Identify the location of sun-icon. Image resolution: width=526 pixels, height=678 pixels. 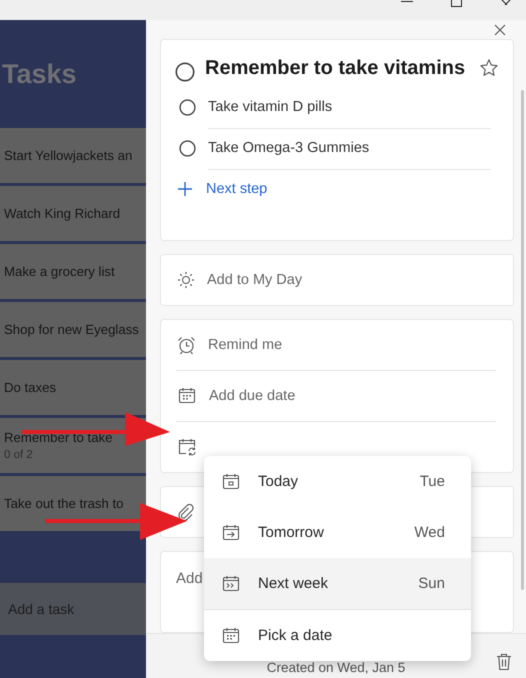
(186, 280).